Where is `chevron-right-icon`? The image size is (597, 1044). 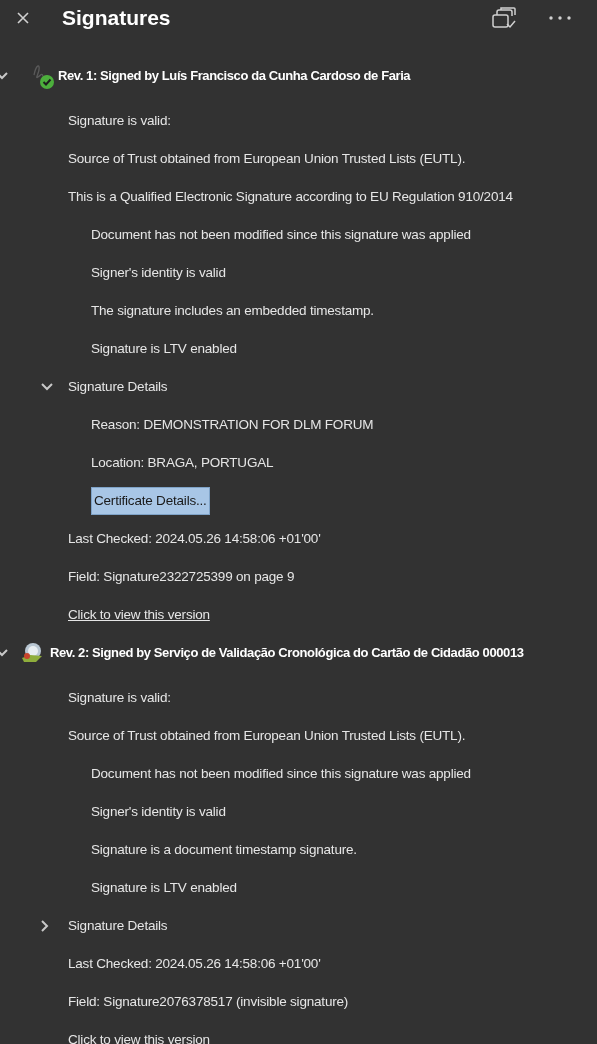
chevron-right-icon is located at coordinates (45, 926).